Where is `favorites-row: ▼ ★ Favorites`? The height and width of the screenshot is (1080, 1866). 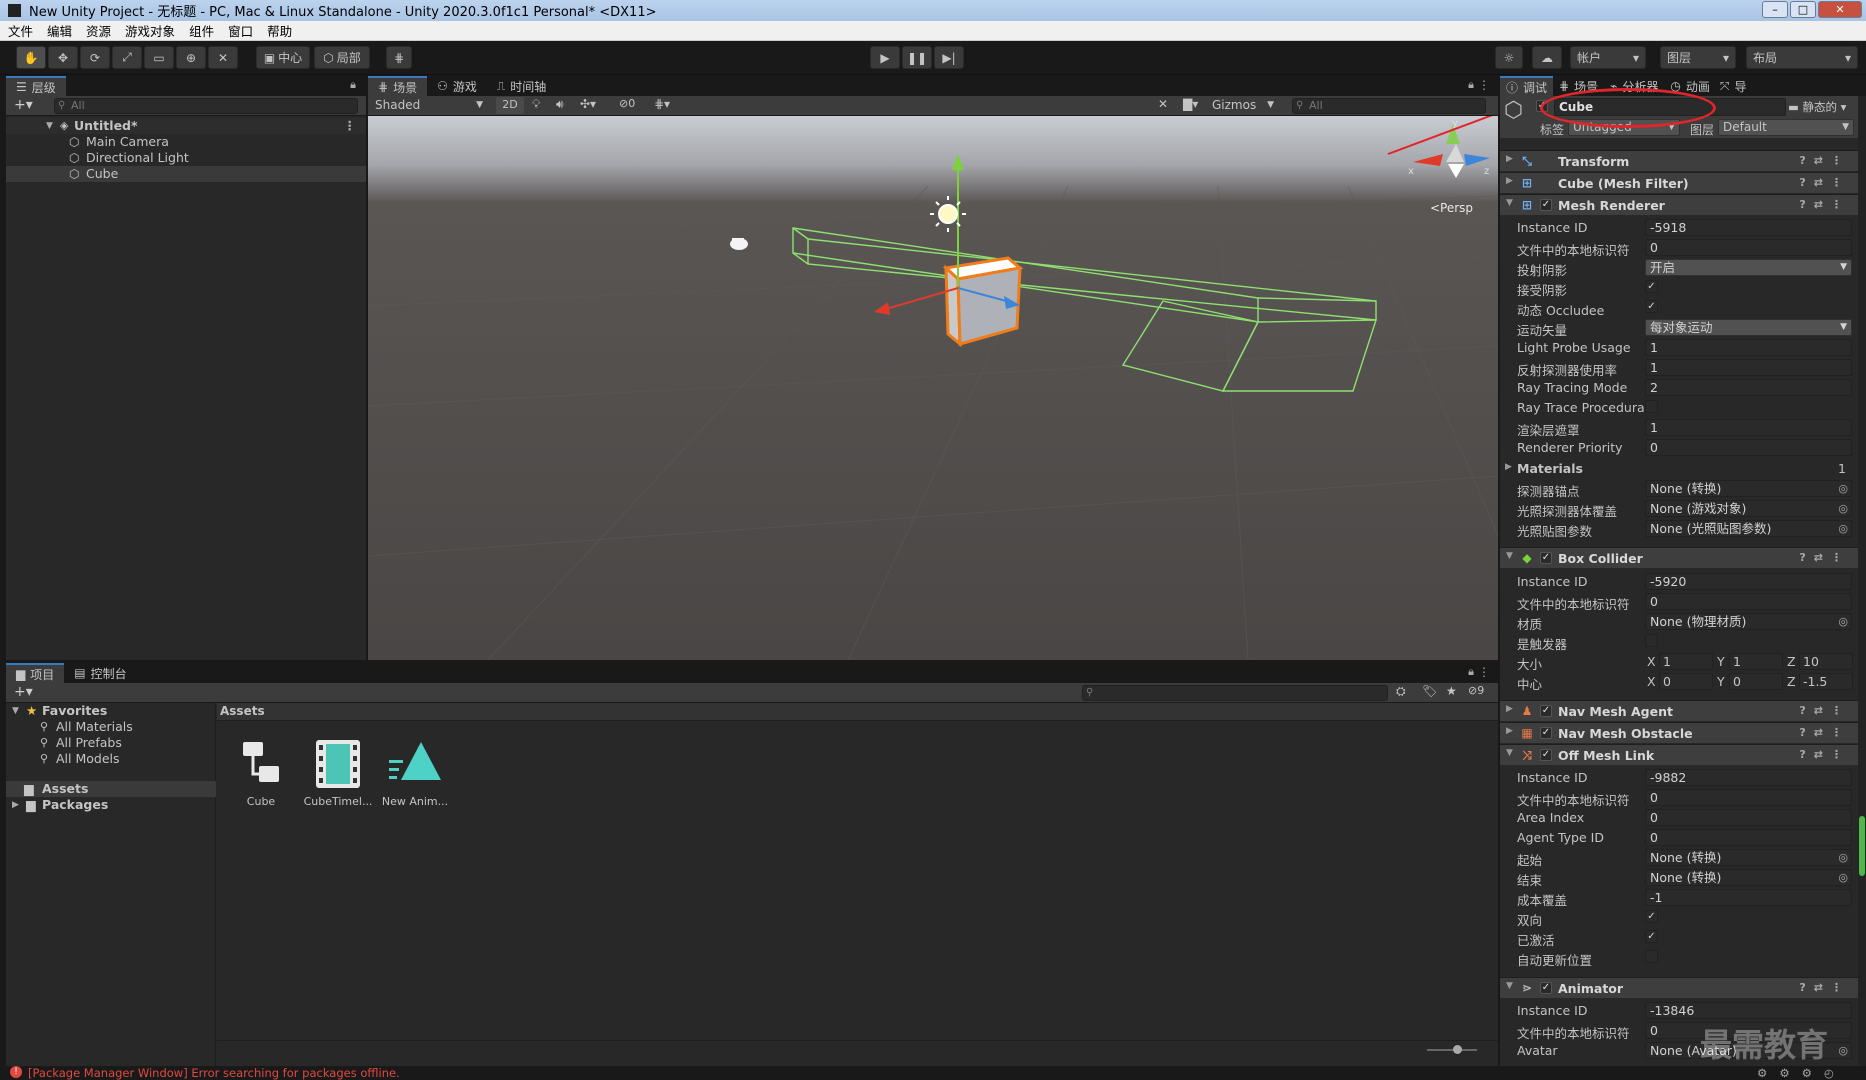
favorites-row: ▼ ★ Favorites is located at coordinates (111, 711).